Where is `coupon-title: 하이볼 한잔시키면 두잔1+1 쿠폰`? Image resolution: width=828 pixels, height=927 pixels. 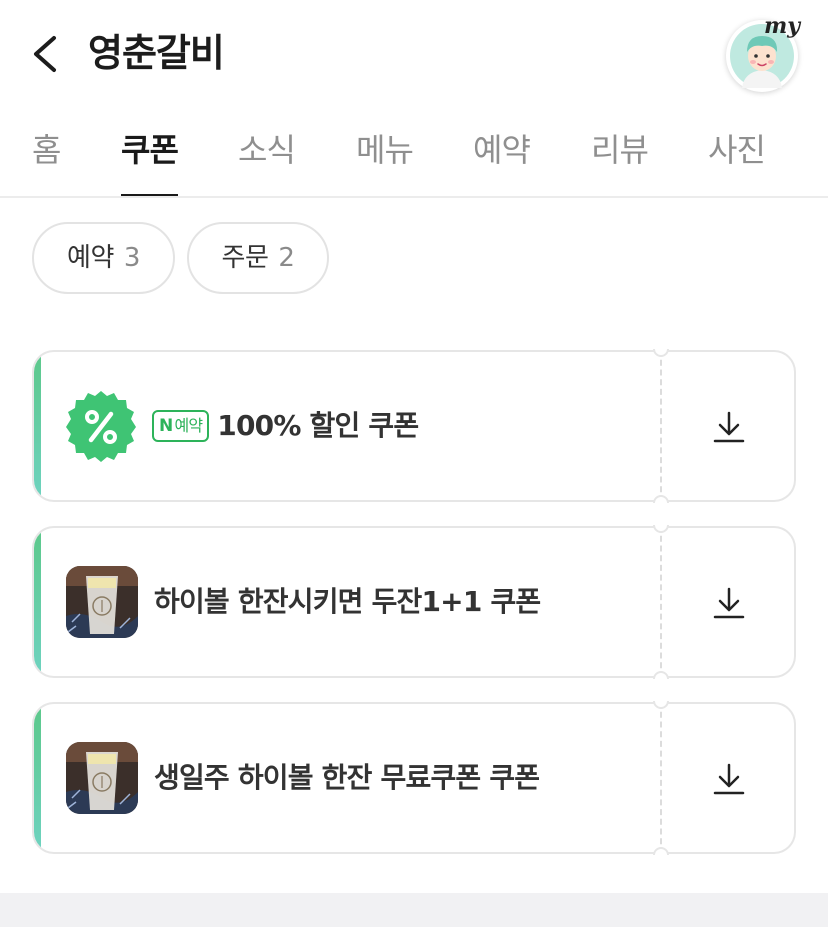
coupon-title: 하이볼 한잔시키면 두잔1+1 쿠폰 is located at coordinates (347, 601).